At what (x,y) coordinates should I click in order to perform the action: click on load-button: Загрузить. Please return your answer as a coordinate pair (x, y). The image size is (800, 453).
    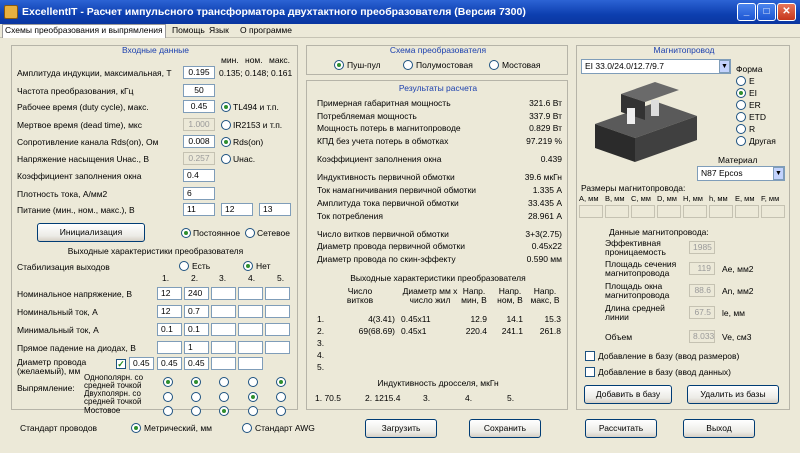
    Looking at the image, I should click on (401, 428).